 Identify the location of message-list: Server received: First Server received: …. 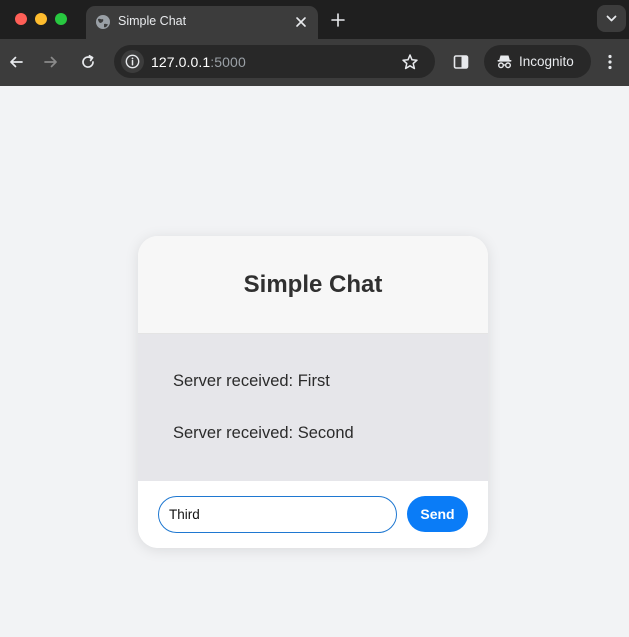
(313, 407).